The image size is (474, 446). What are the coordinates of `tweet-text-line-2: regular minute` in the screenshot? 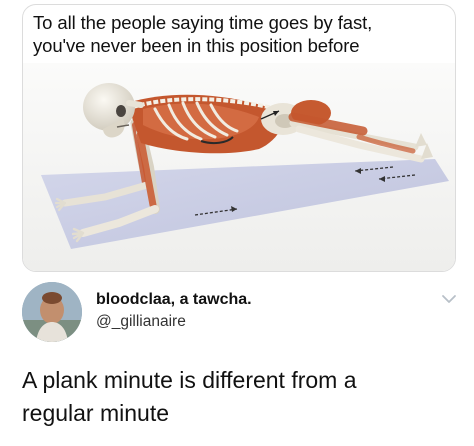 It's located at (96, 413).